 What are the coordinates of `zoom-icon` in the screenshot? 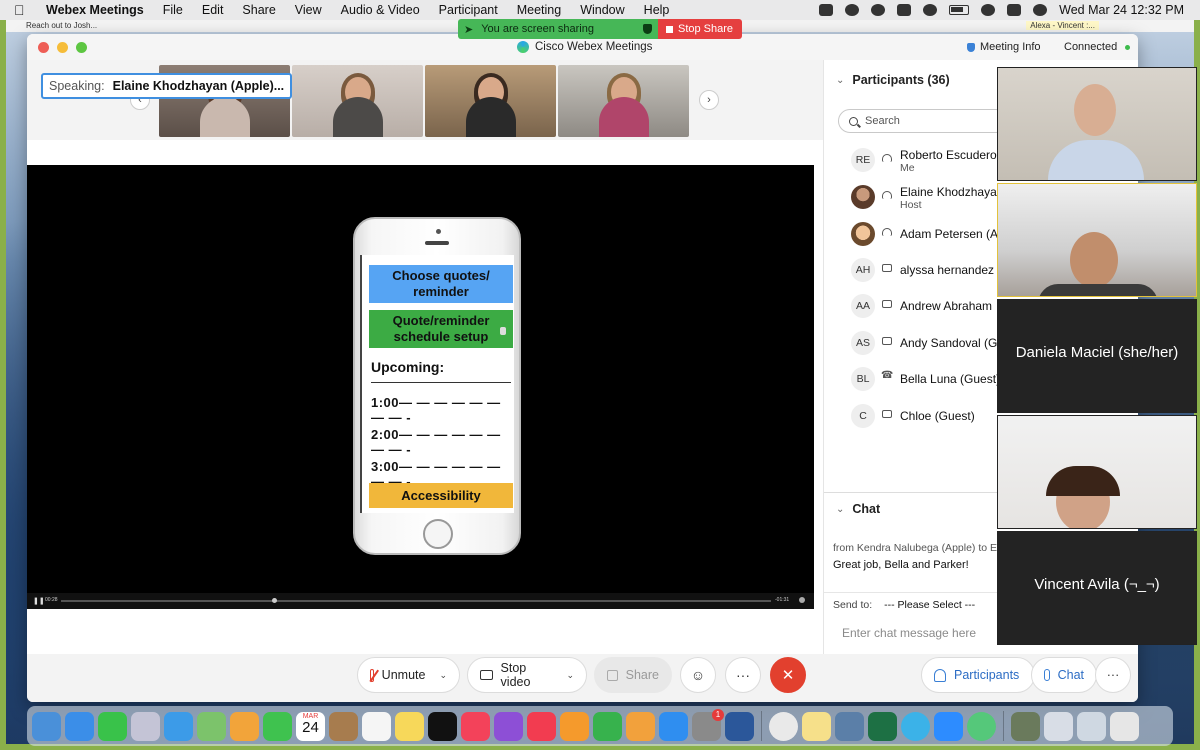 It's located at (948, 726).